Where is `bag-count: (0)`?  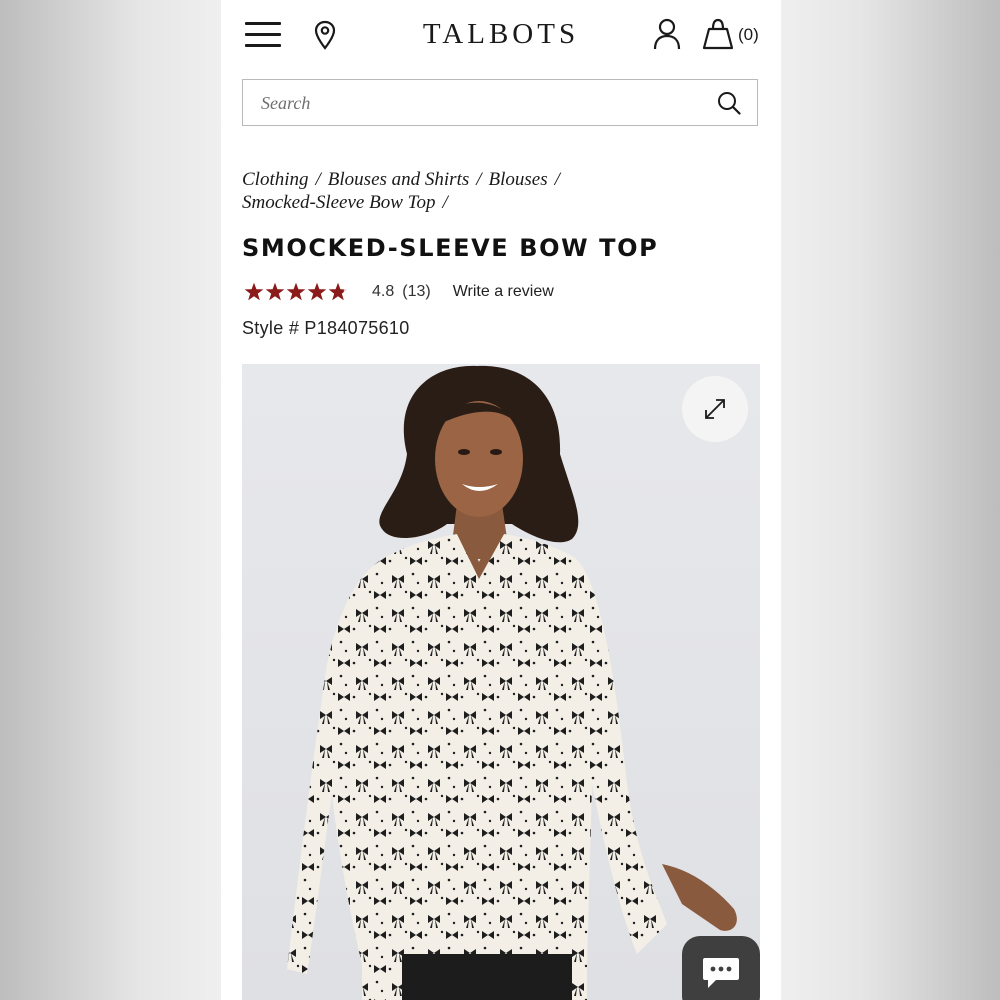
bag-count: (0) is located at coordinates (748, 35).